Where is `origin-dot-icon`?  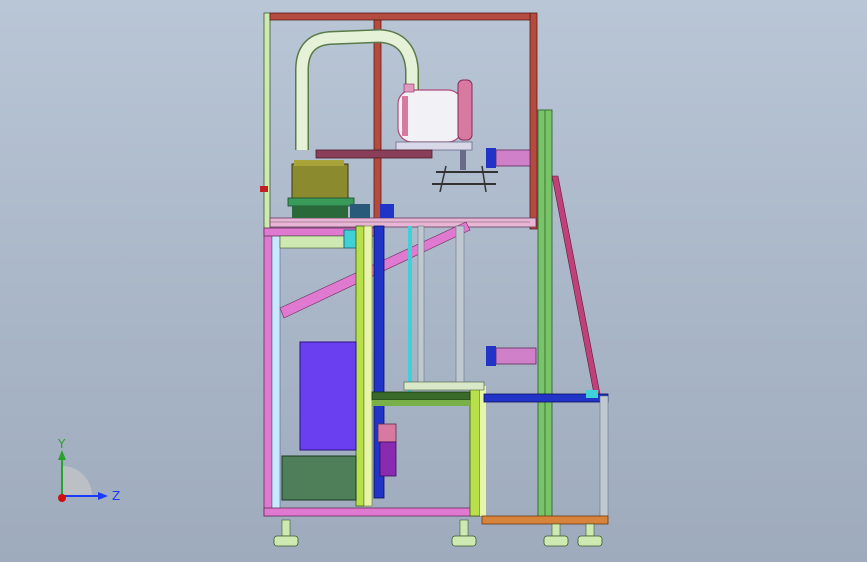 origin-dot-icon is located at coordinates (62, 498).